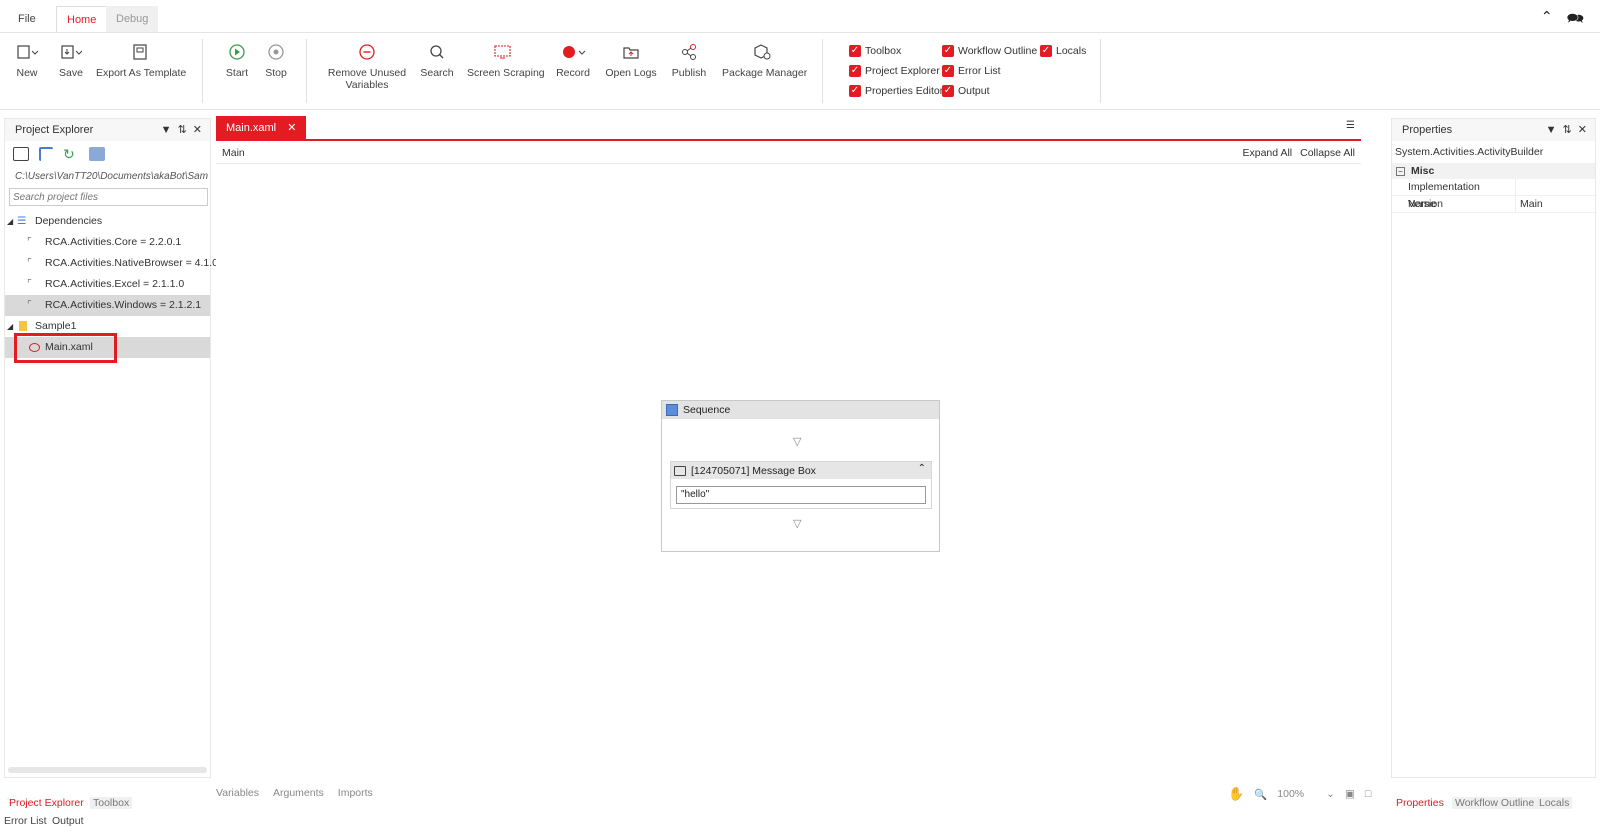 The image size is (1600, 831). What do you see at coordinates (1547, 20) in the screenshot?
I see `chevron-up-icon: ⌃` at bounding box center [1547, 20].